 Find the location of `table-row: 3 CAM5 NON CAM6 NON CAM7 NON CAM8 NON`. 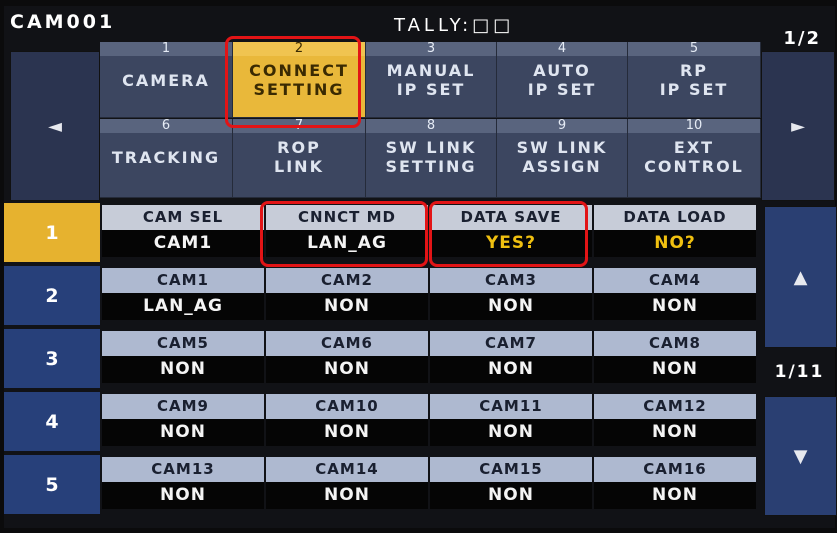

table-row: 3 CAM5 NON CAM6 NON CAM7 NON CAM8 NON is located at coordinates (382, 358).